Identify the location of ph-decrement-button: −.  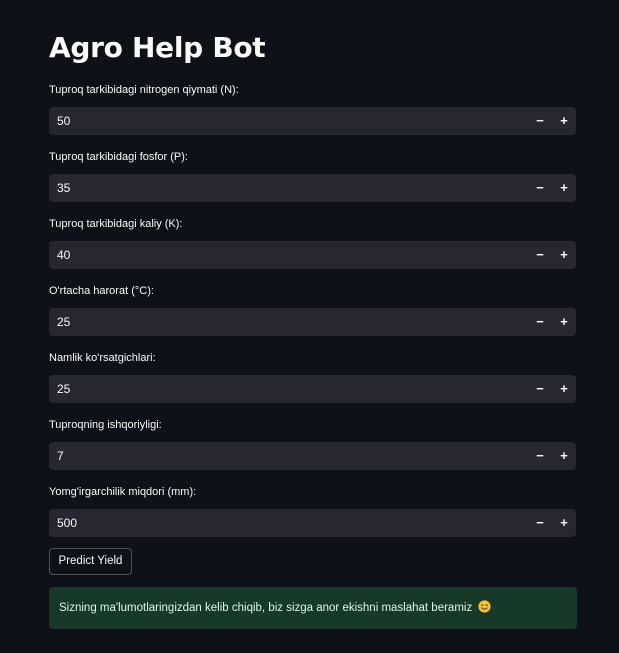
(540, 456).